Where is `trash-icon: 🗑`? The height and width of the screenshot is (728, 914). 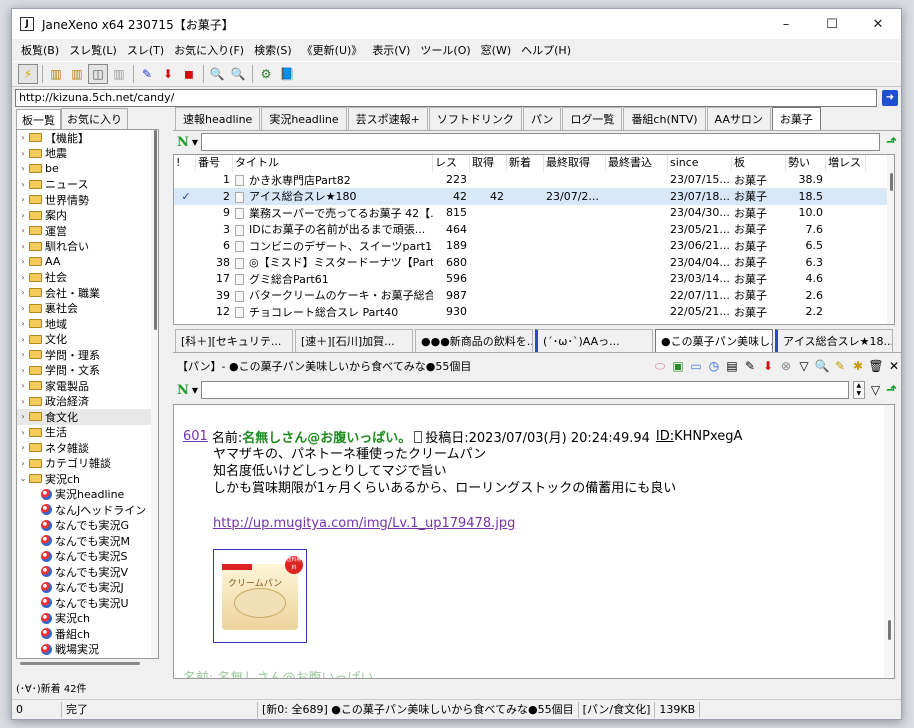
trash-icon: 🗑 is located at coordinates (876, 366).